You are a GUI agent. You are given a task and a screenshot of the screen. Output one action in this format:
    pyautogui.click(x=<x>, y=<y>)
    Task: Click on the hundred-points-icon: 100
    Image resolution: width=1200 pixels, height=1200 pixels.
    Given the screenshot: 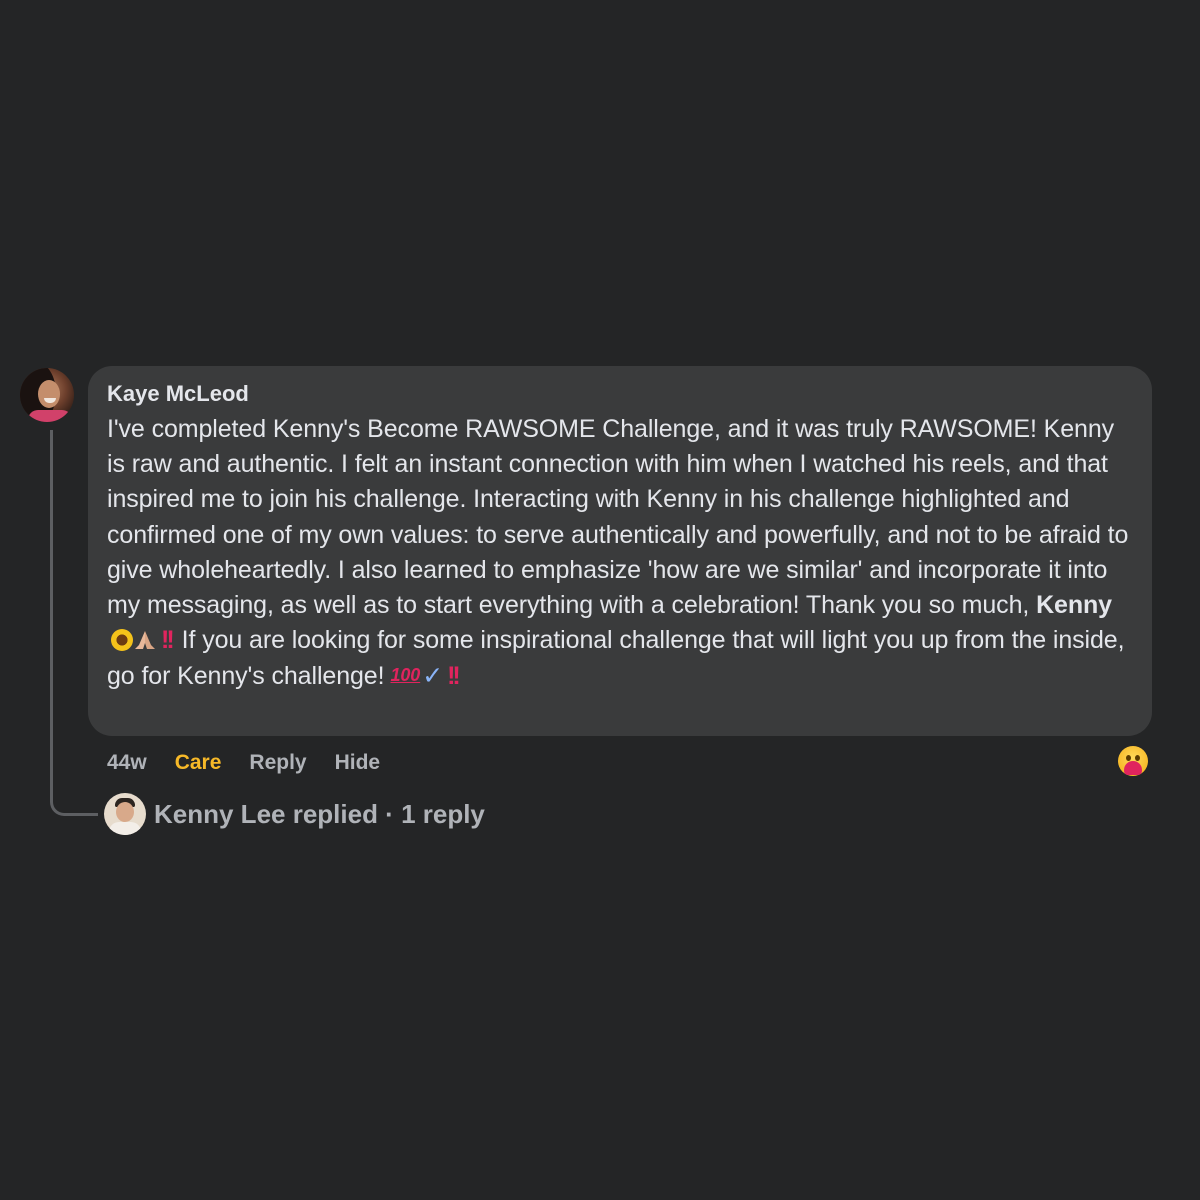 What is the action you would take?
    pyautogui.click(x=405, y=675)
    